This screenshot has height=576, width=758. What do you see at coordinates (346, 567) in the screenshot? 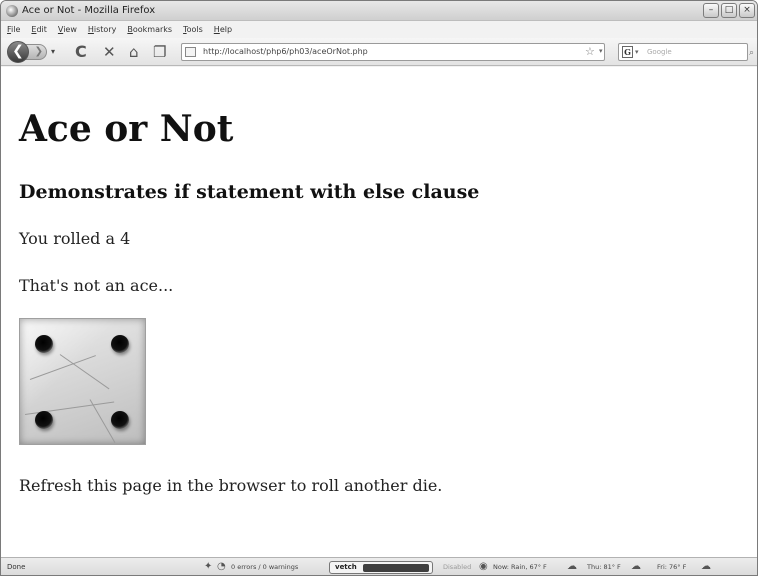
I see `vetch-label: vetch` at bounding box center [346, 567].